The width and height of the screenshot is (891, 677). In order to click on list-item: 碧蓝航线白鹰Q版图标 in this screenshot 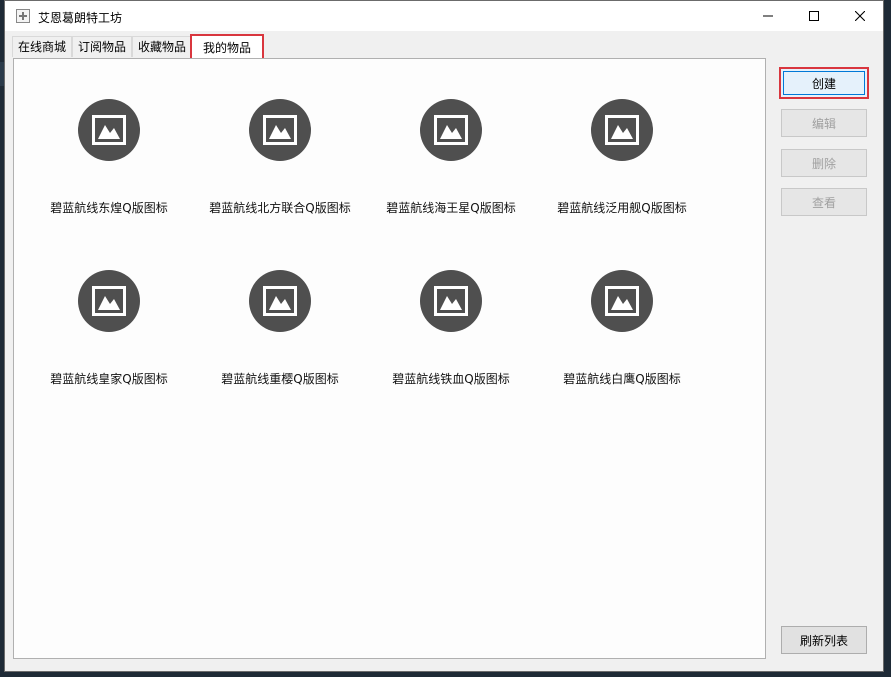, I will do `click(622, 328)`.